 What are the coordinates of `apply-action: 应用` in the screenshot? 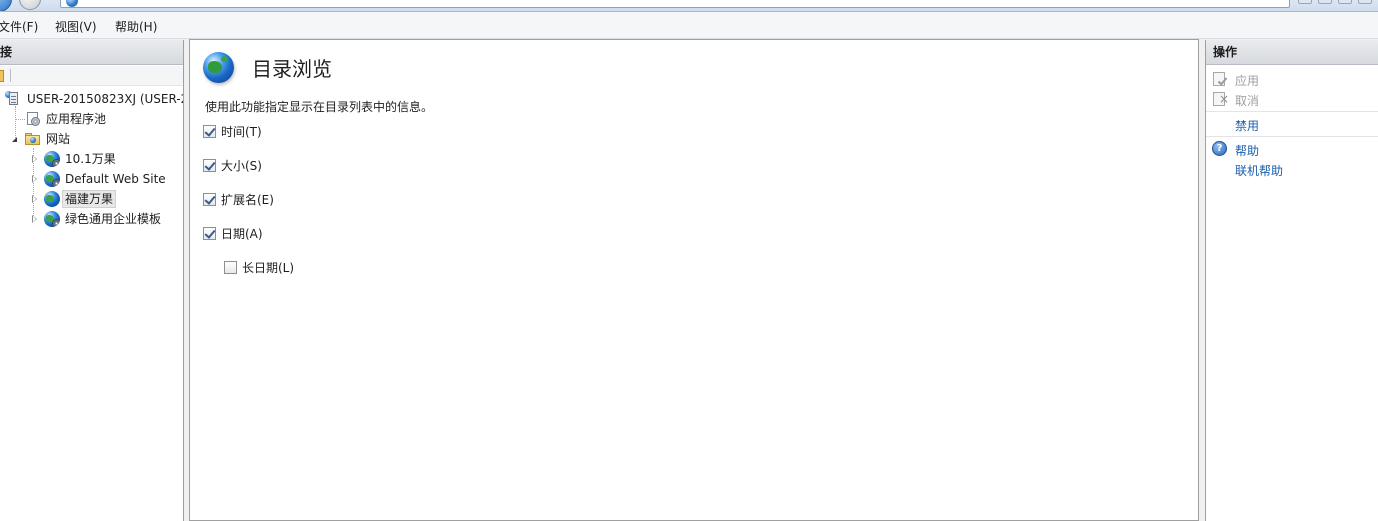 It's located at (1247, 80).